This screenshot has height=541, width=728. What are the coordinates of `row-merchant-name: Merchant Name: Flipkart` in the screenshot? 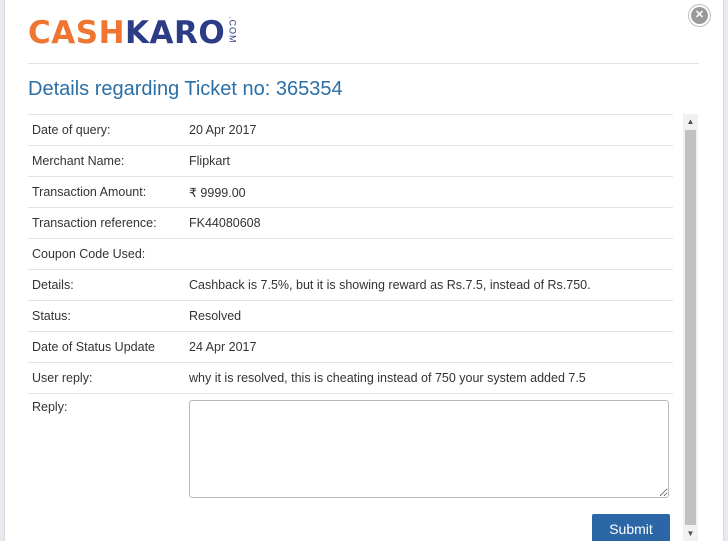 It's located at (350, 161).